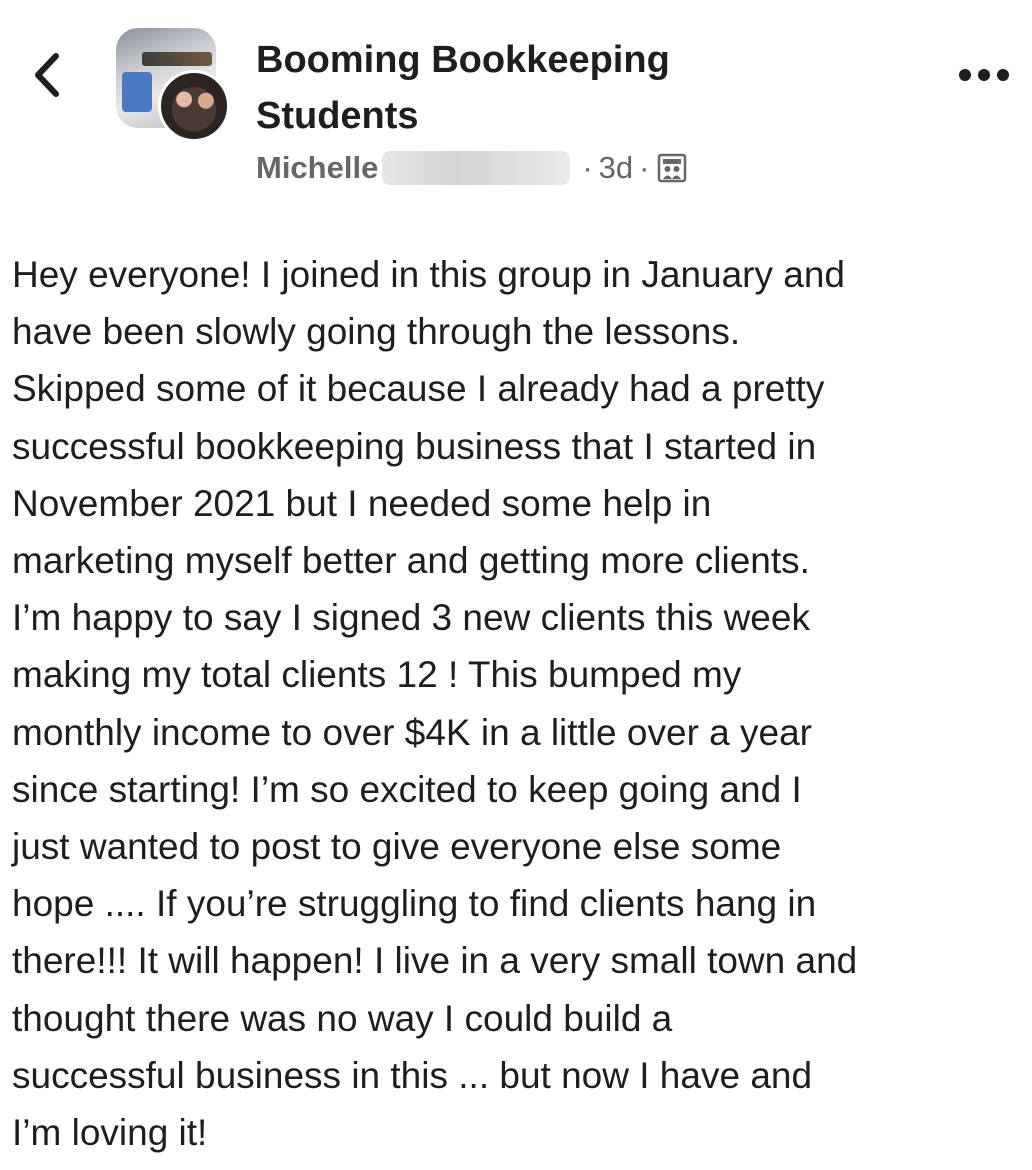 The height and width of the screenshot is (1170, 1032). I want to click on group-name-line-2: Students, so click(337, 116).